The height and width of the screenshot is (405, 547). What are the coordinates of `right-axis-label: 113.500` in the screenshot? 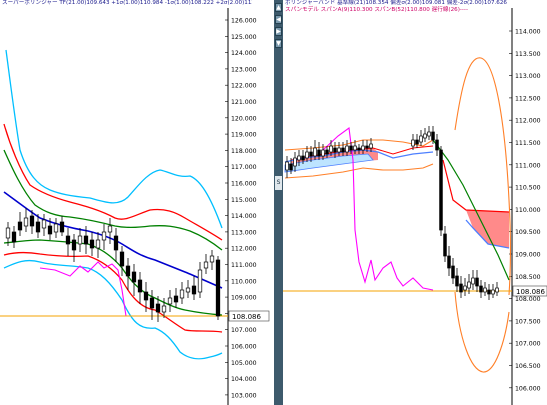 It's located at (528, 54).